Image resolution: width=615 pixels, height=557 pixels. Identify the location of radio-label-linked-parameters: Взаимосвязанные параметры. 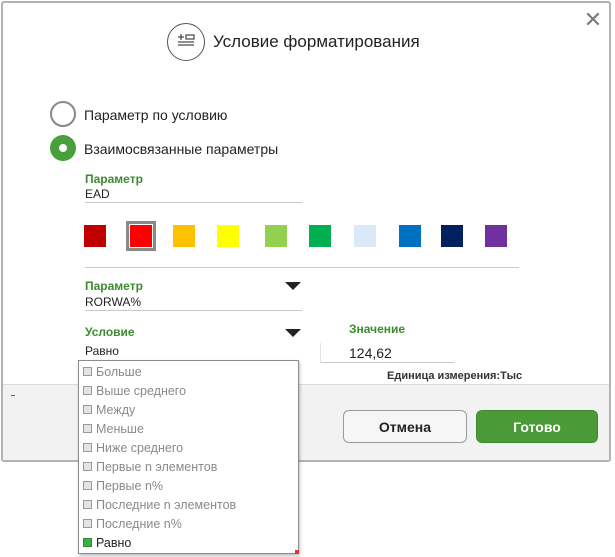
(181, 149).